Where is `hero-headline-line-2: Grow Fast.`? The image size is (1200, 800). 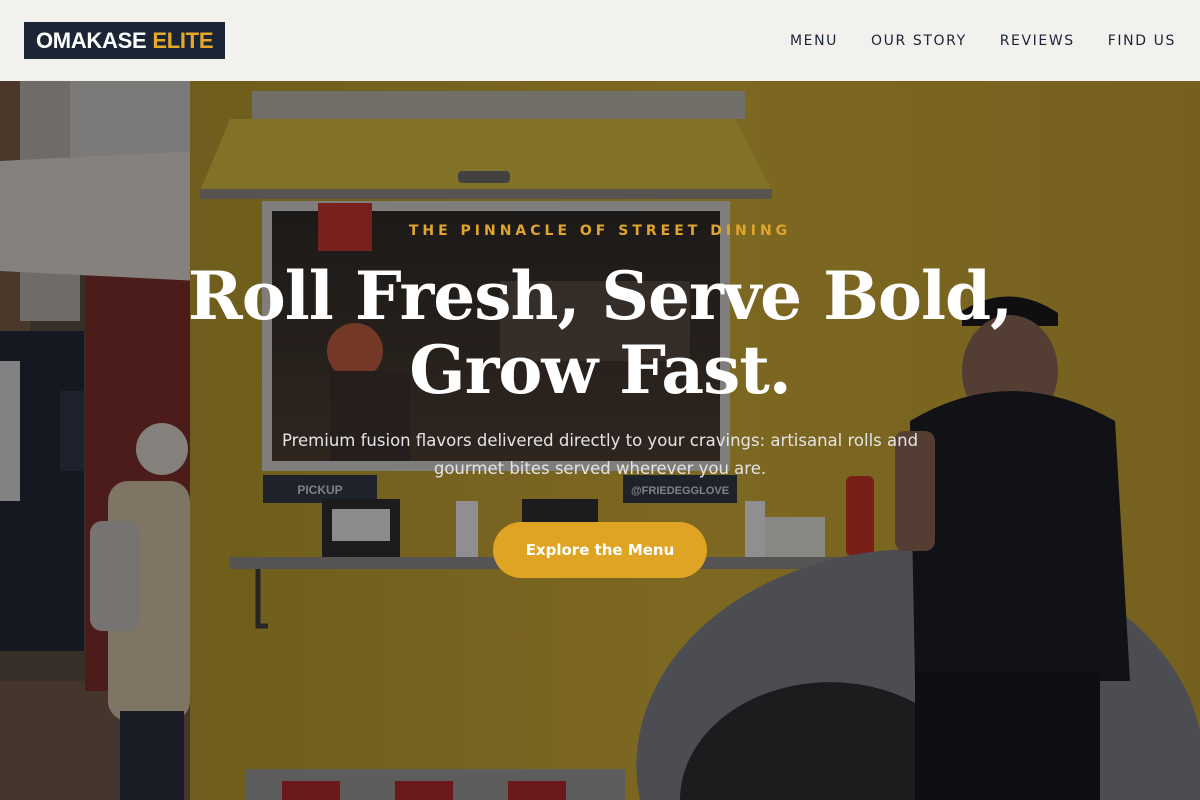
hero-headline-line-2: Grow Fast. is located at coordinates (600, 370).